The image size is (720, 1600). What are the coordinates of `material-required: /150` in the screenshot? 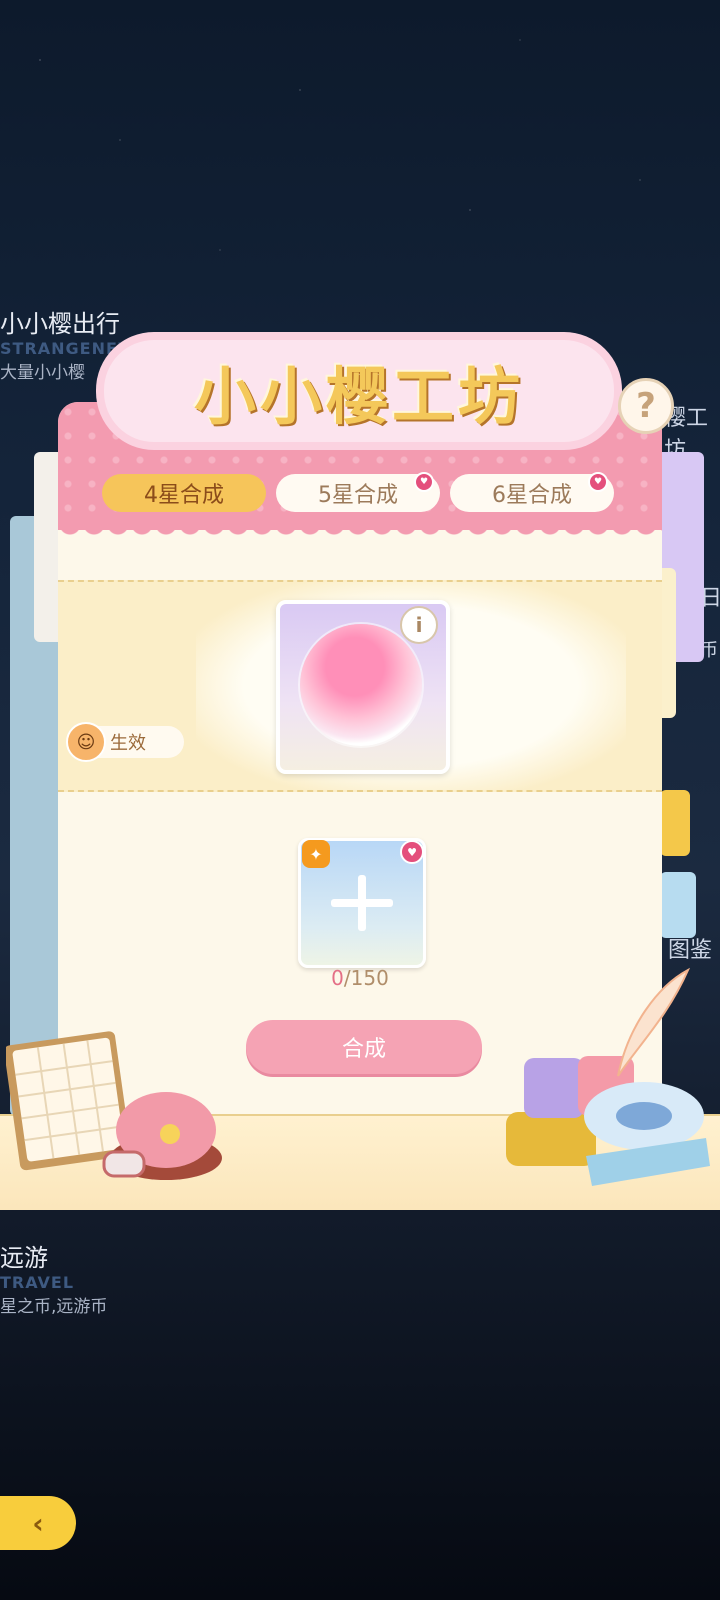 It's located at (366, 978).